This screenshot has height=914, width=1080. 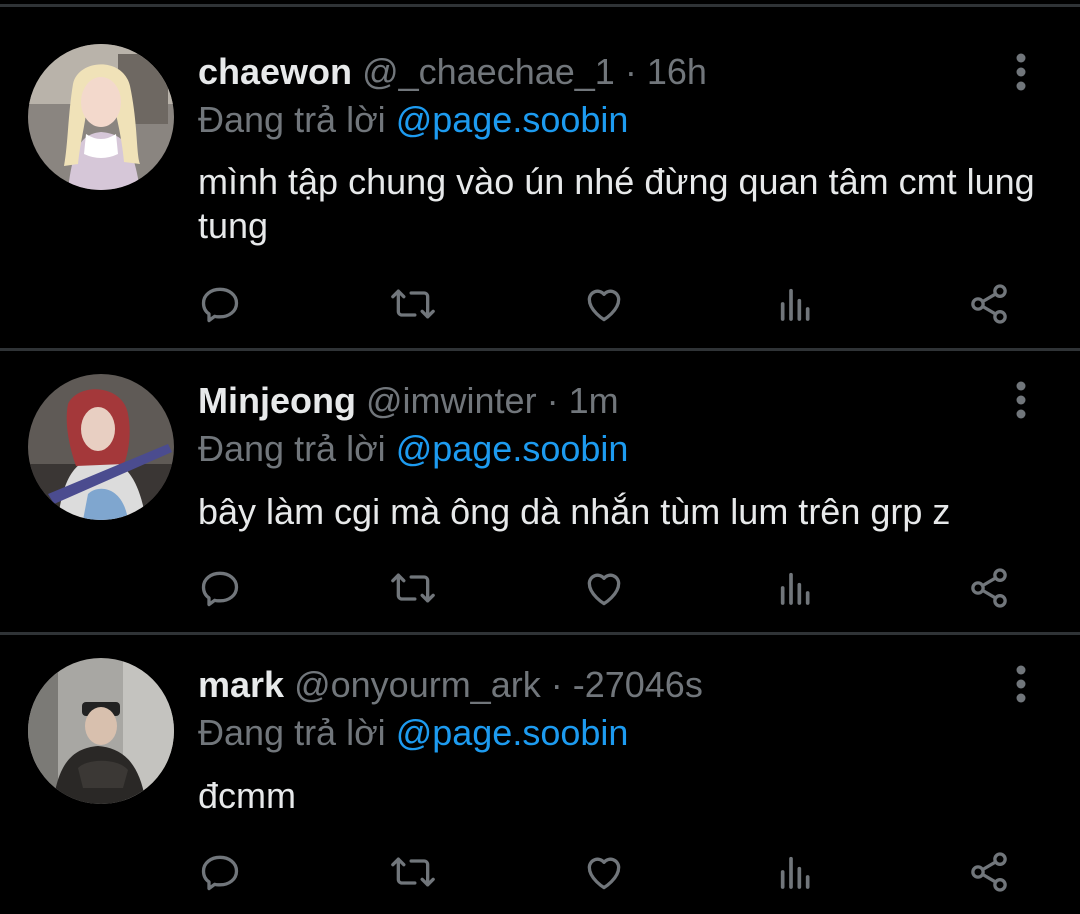 I want to click on tweet-header: chaewon @_chaechae_1 · 16h, so click(x=452, y=72).